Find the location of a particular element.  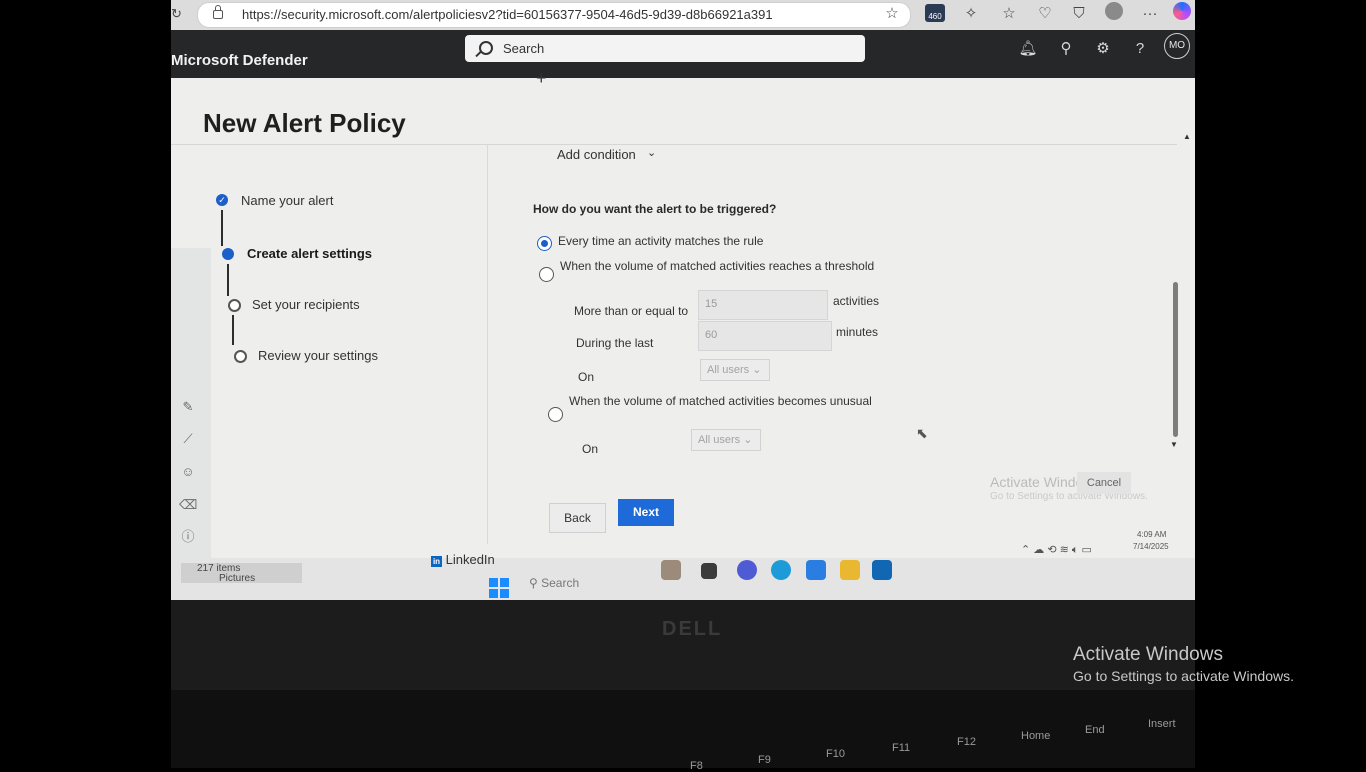

linkedin-icon: in is located at coordinates (436, 561).